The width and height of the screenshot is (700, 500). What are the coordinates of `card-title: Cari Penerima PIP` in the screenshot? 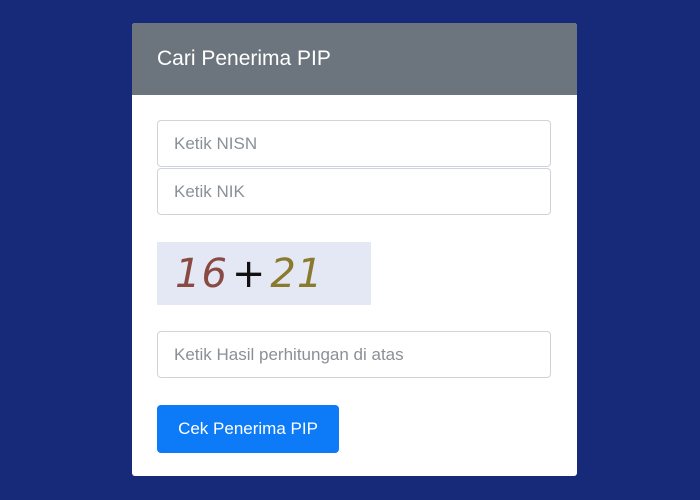 It's located at (244, 58).